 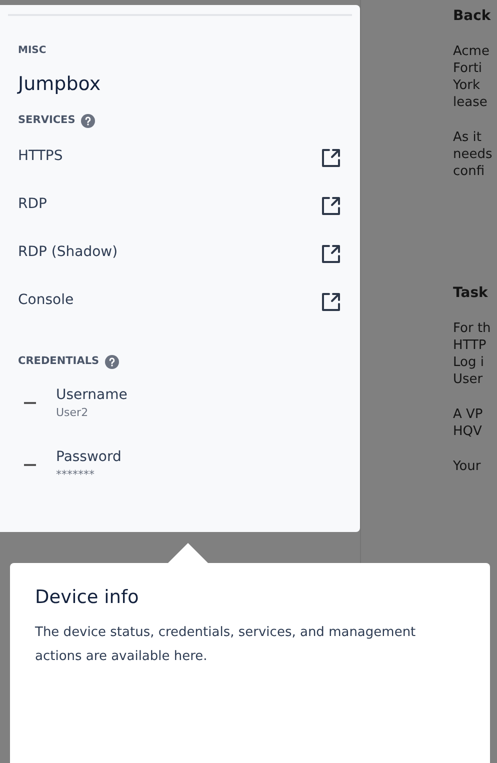 What do you see at coordinates (32, 204) in the screenshot?
I see `service-name: RDP` at bounding box center [32, 204].